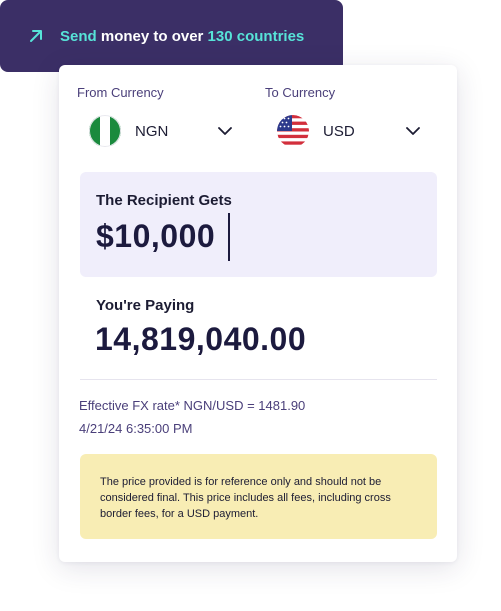  What do you see at coordinates (36, 36) in the screenshot?
I see `arrow-up-right-icon` at bounding box center [36, 36].